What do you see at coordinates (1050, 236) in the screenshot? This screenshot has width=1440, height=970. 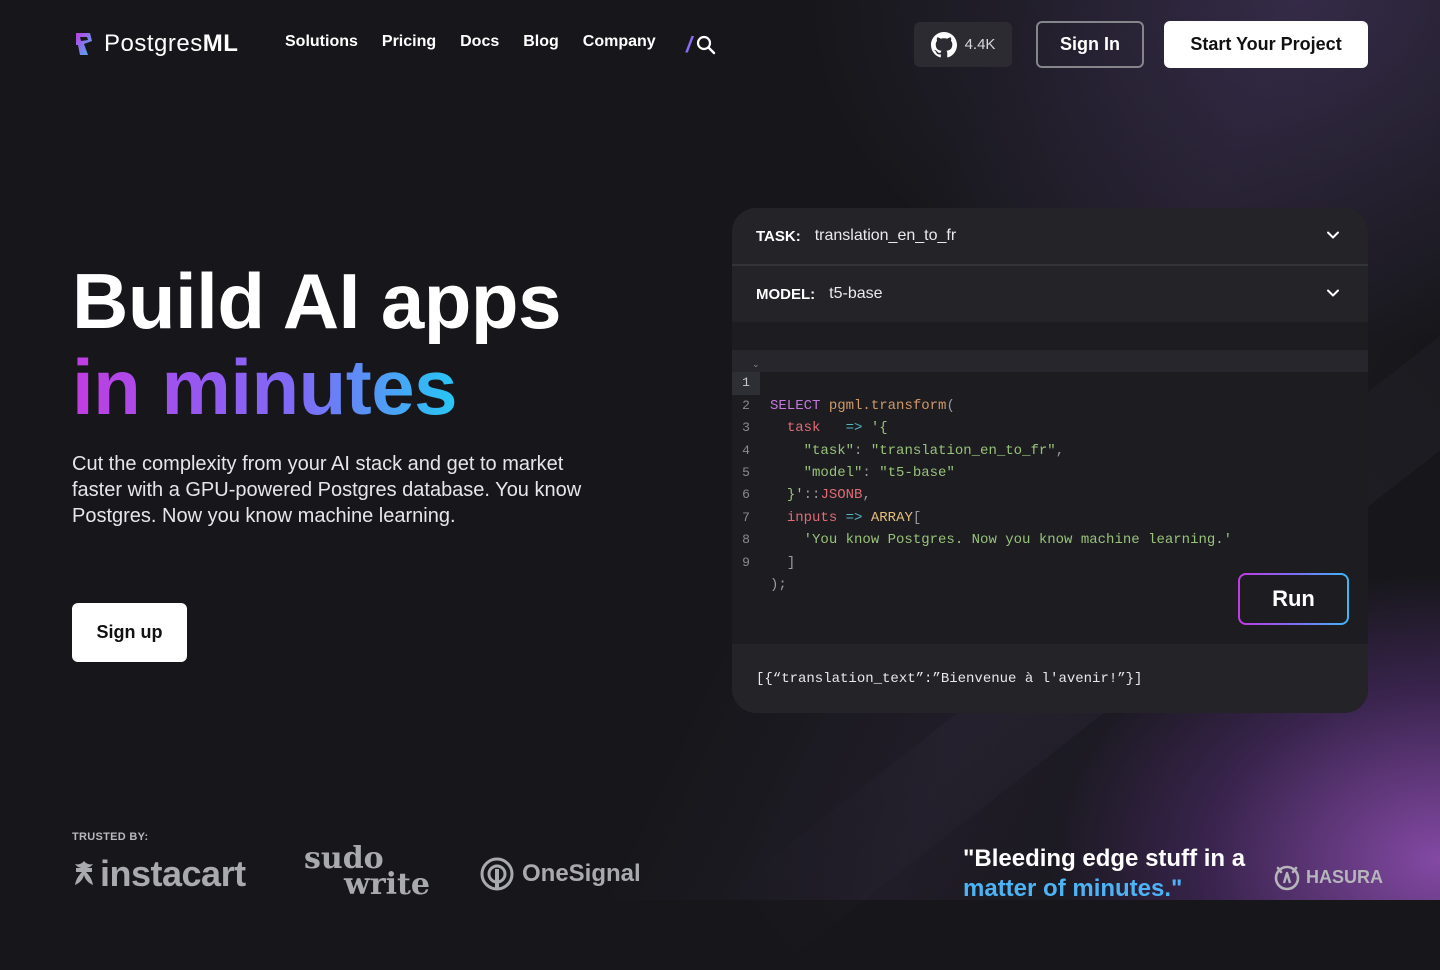 I see `task-select: TASK: translation_en_to_fr` at bounding box center [1050, 236].